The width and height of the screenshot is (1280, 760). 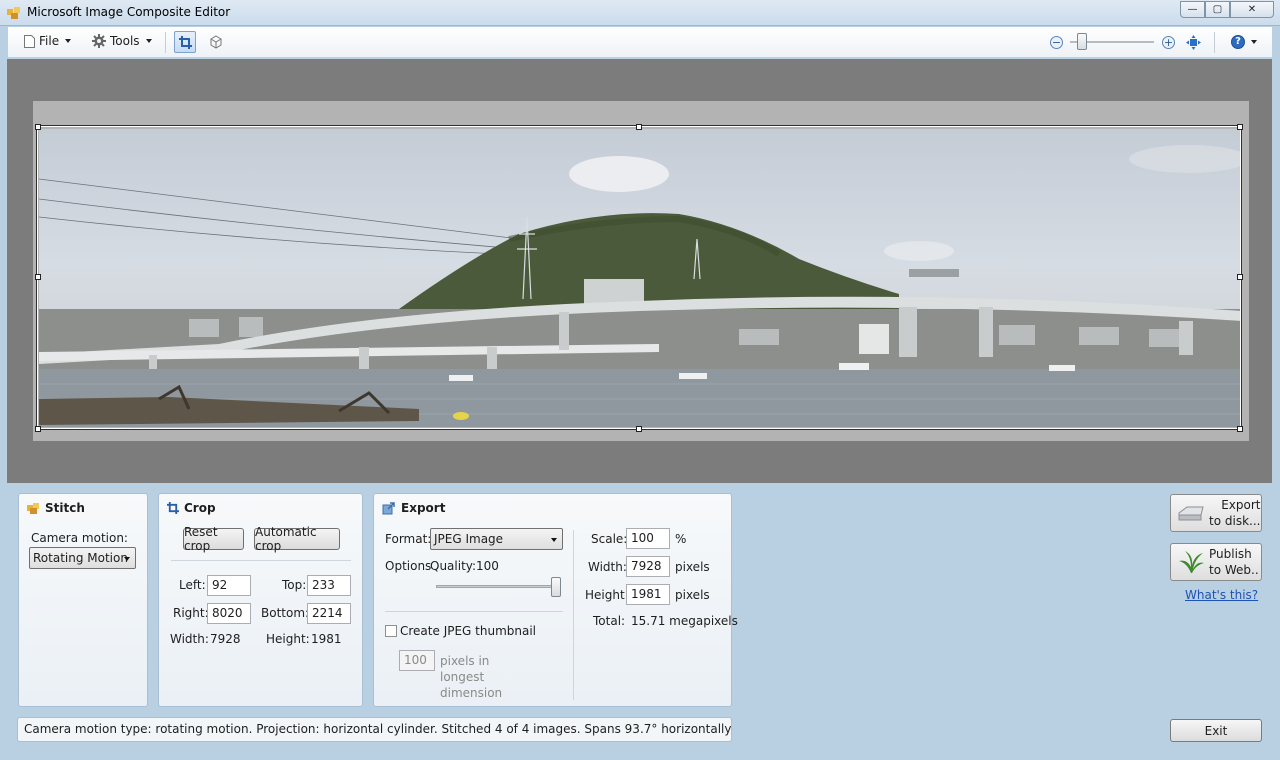 What do you see at coordinates (38, 127) in the screenshot?
I see `crop-handle-top-left` at bounding box center [38, 127].